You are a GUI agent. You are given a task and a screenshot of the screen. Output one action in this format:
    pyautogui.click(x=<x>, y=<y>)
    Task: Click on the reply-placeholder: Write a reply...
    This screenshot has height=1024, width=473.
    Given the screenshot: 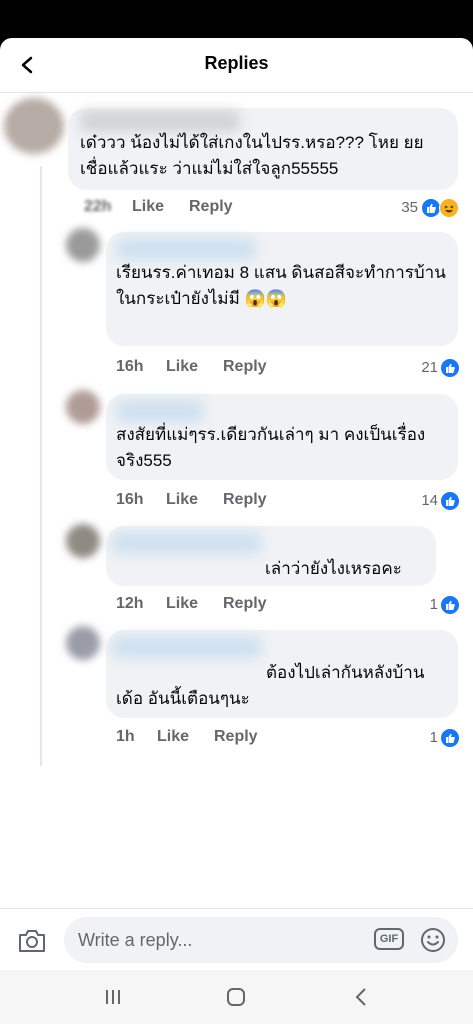 What is the action you would take?
    pyautogui.click(x=135, y=940)
    